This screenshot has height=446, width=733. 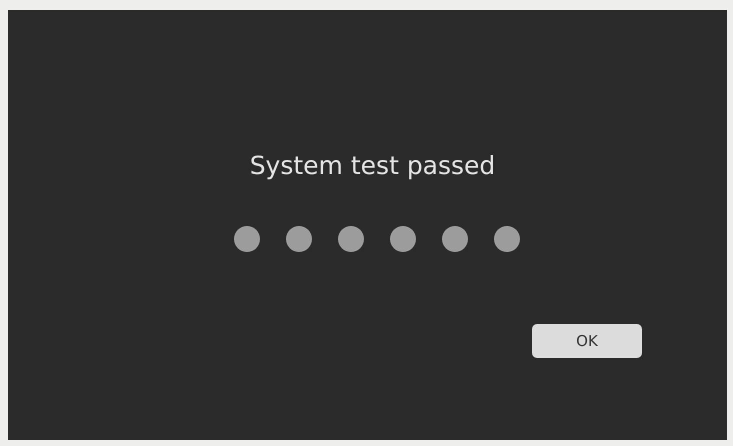 What do you see at coordinates (373, 166) in the screenshot?
I see `status-message: System test passed` at bounding box center [373, 166].